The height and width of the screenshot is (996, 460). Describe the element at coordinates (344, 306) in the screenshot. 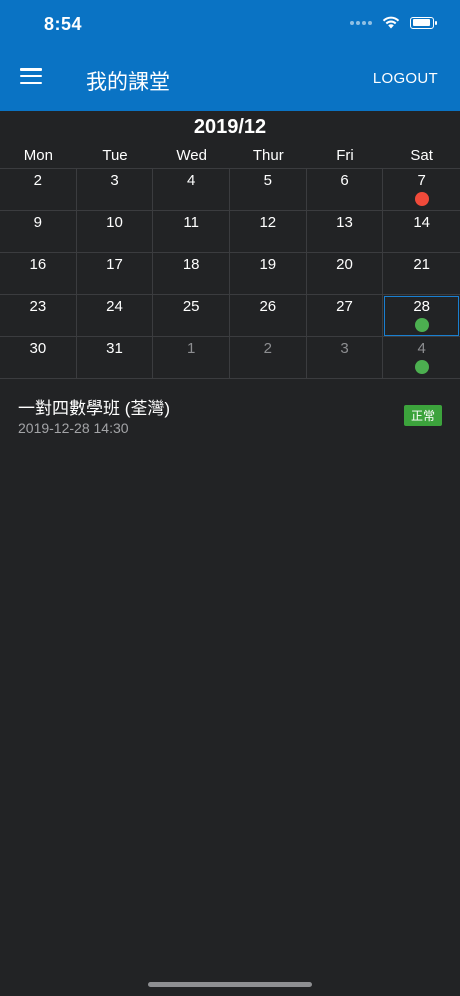

I see `calendar-day-number: 27` at that location.